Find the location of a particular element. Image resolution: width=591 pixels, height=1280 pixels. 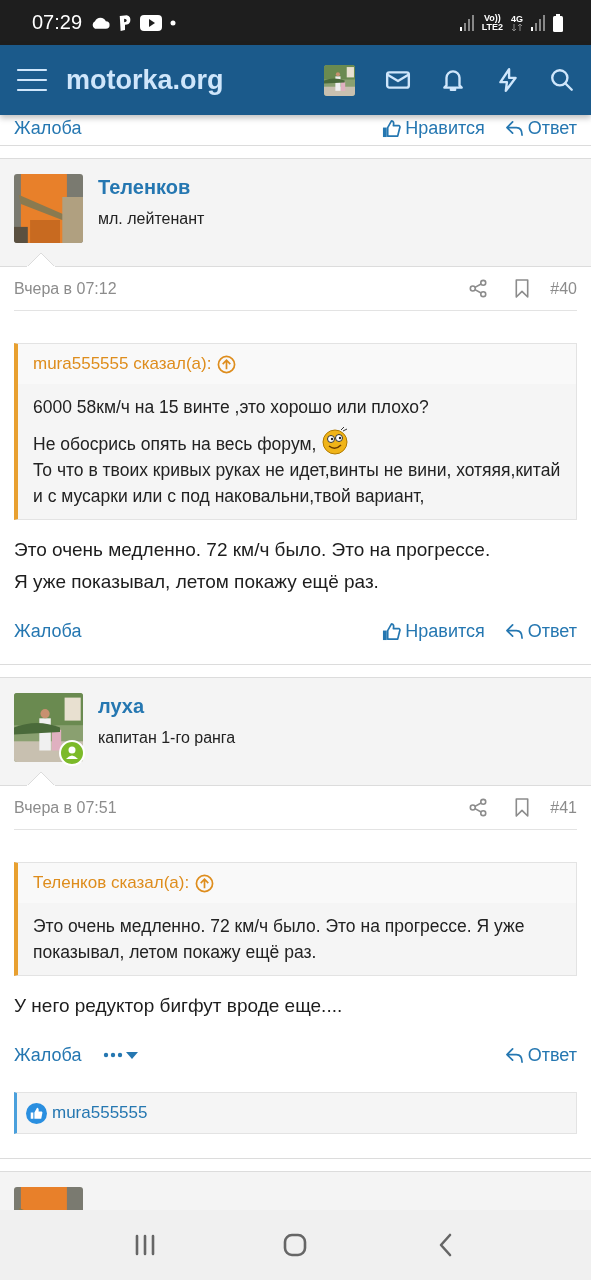

site-title: motorka.org is located at coordinates (195, 80).